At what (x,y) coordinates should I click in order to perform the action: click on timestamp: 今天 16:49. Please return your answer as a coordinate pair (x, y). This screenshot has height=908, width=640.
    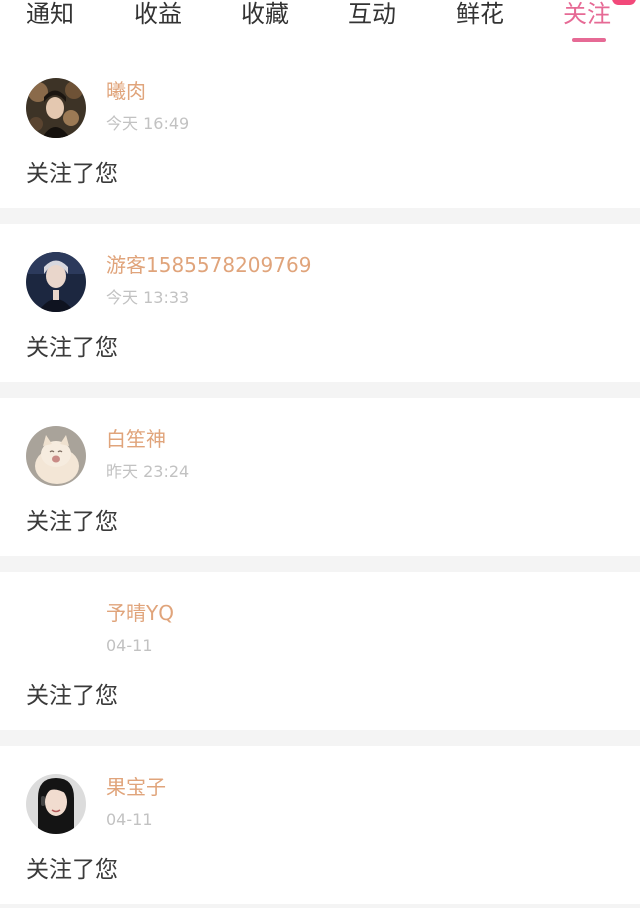
    Looking at the image, I should click on (148, 123).